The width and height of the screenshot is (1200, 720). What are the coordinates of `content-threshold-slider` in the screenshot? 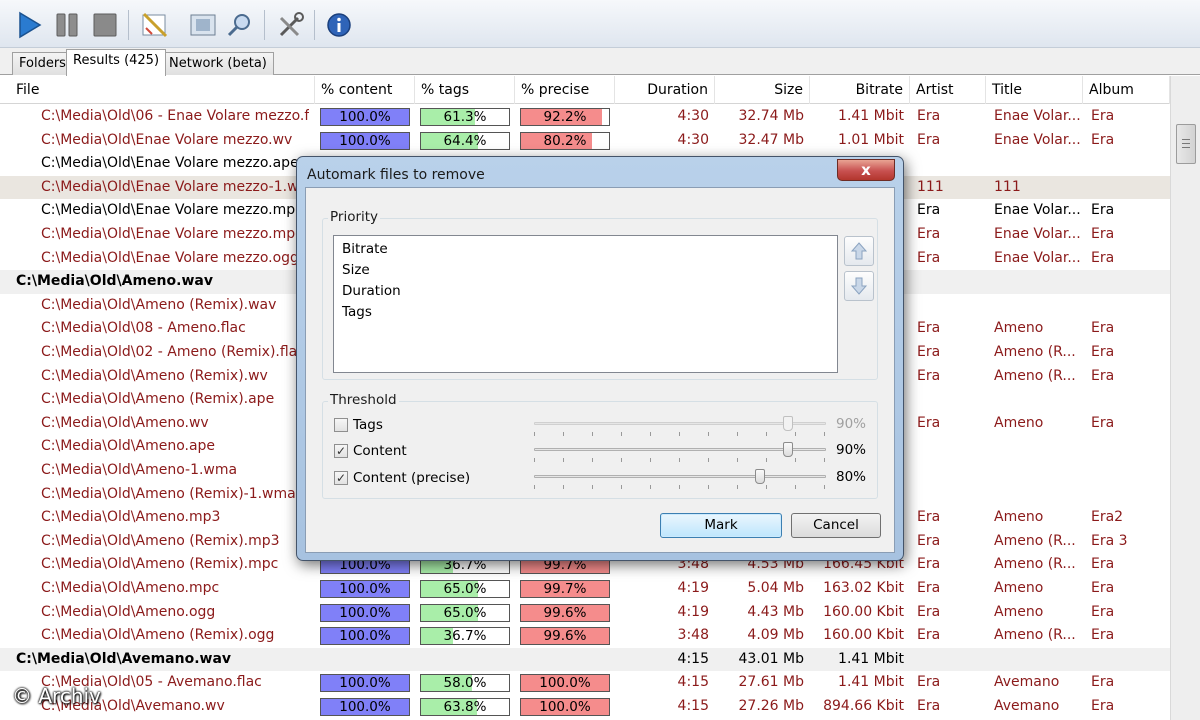 It's located at (680, 451).